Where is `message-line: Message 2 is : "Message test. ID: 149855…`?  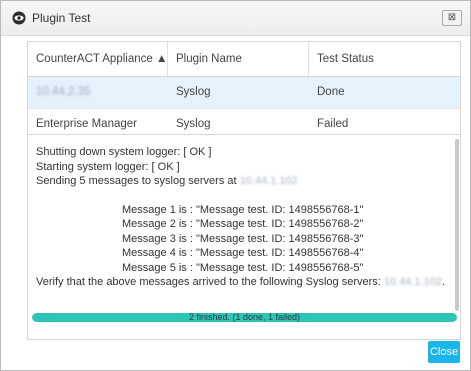 message-line: Message 2 is : "Message test. ID: 149855… is located at coordinates (243, 224).